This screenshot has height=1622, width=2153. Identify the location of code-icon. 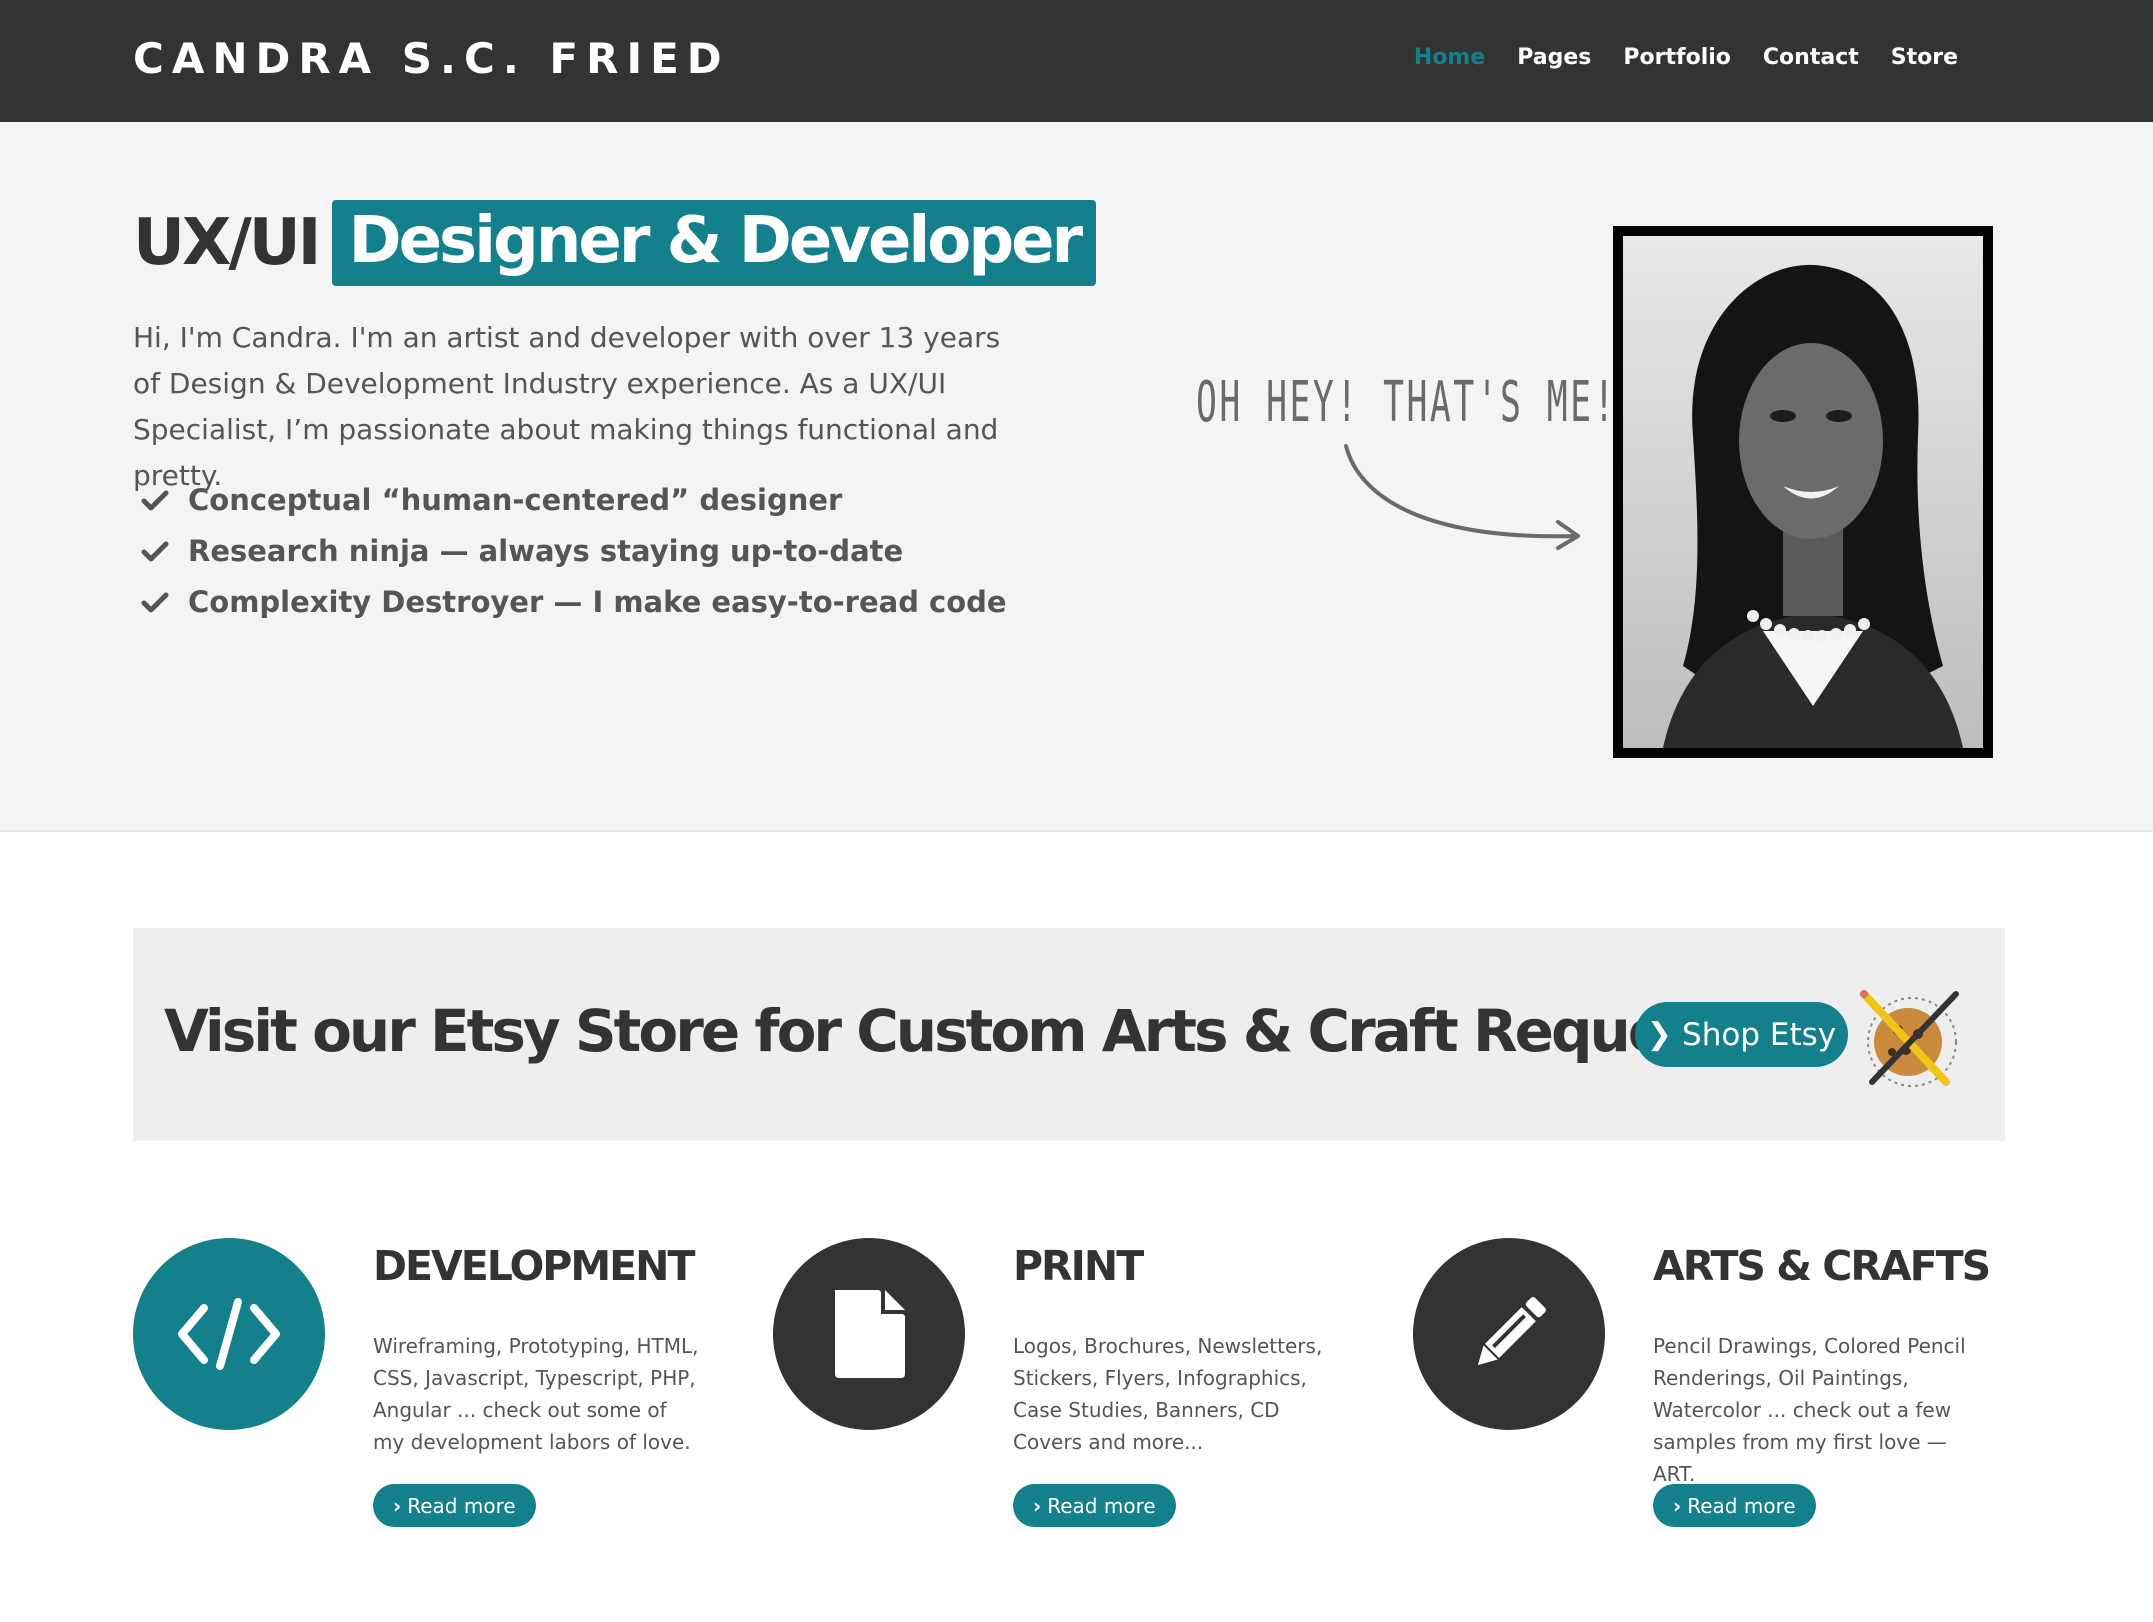
(229, 1334).